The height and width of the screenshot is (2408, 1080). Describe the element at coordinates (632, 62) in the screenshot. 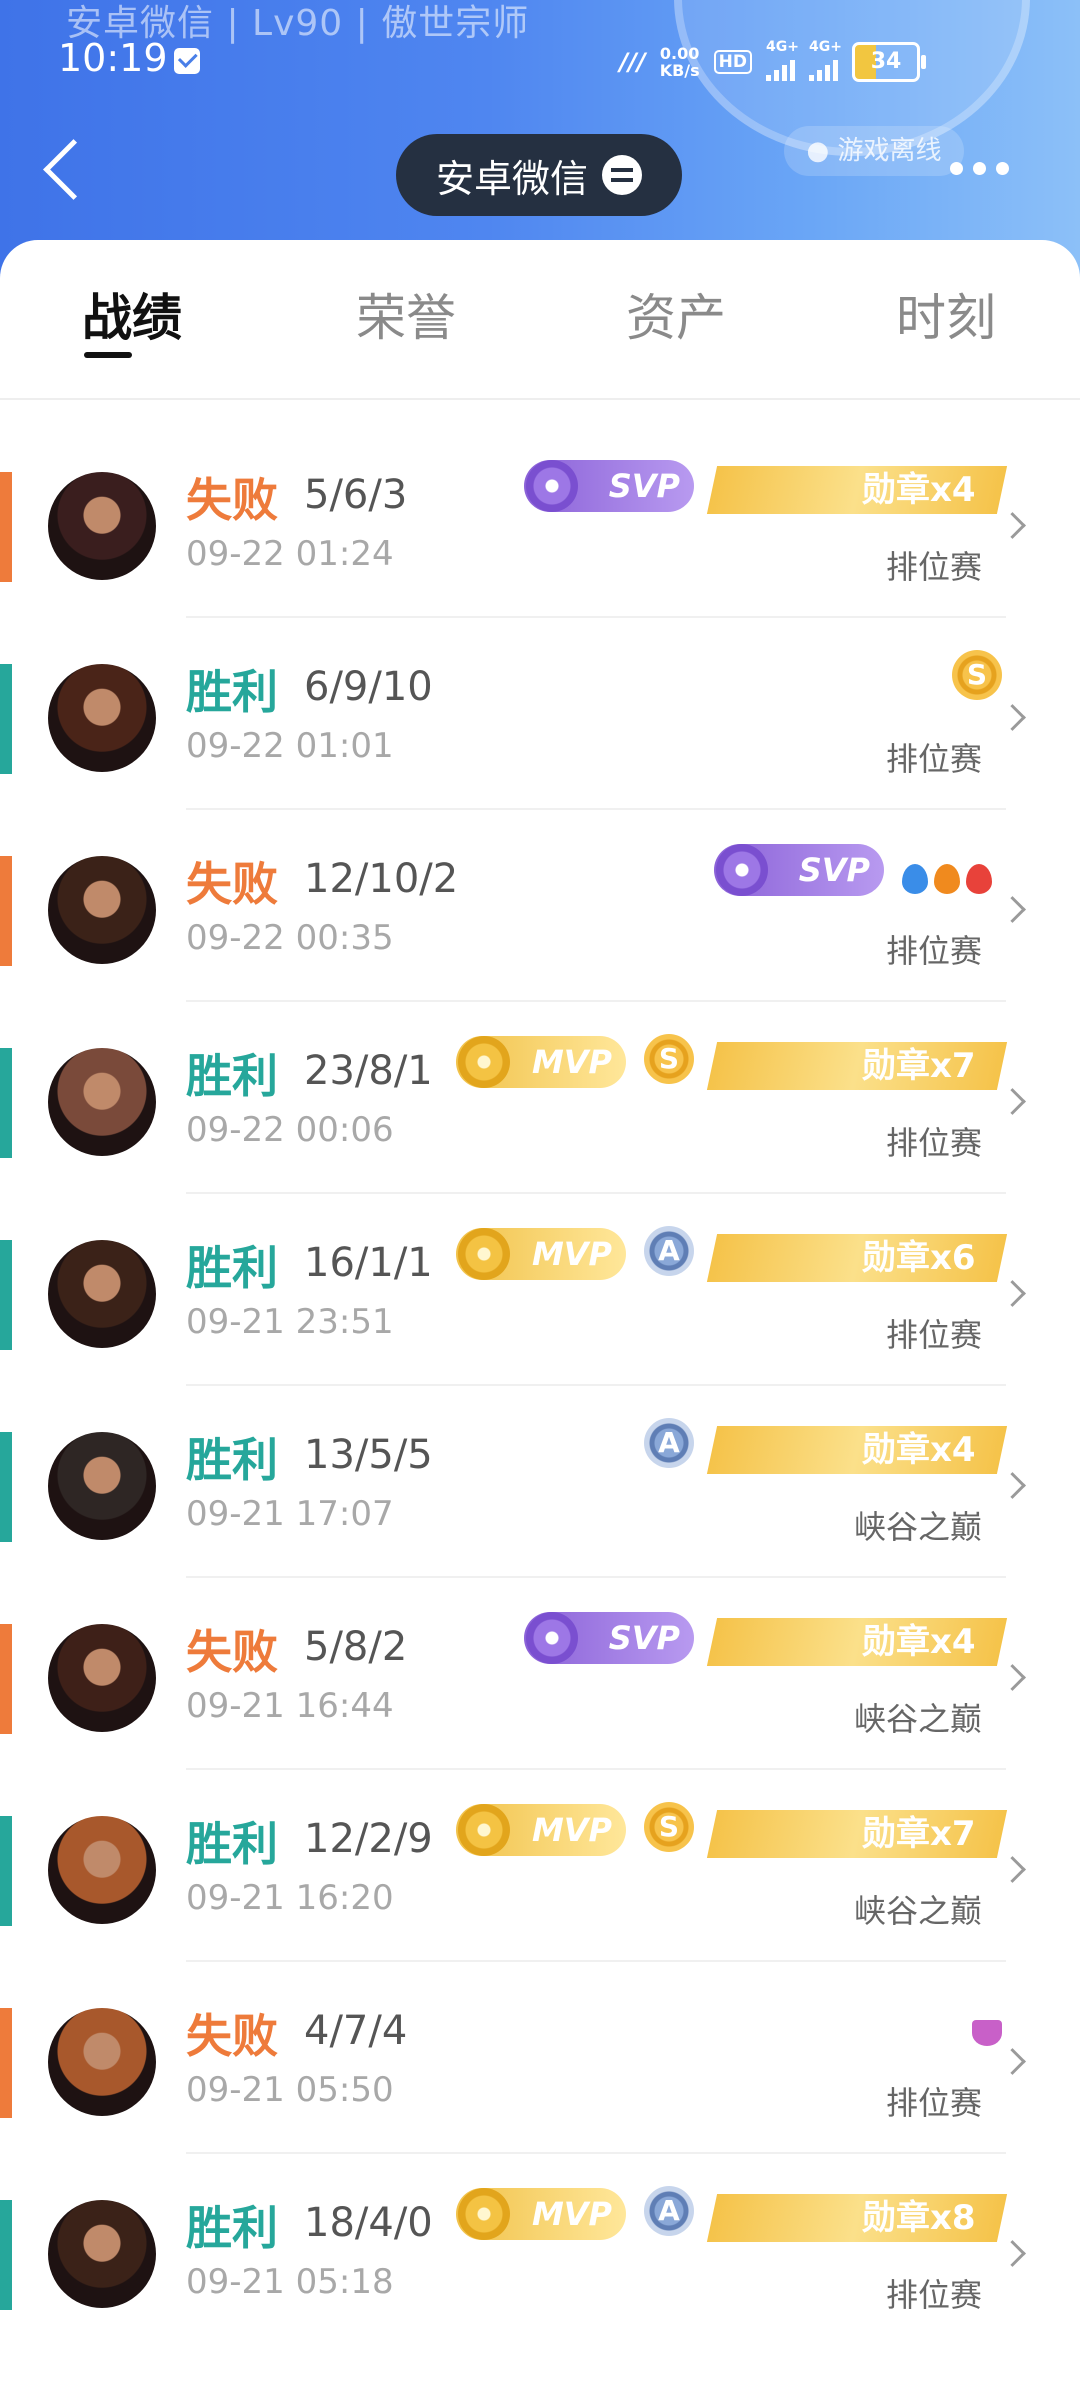

I see `carrier-icon: ///` at that location.